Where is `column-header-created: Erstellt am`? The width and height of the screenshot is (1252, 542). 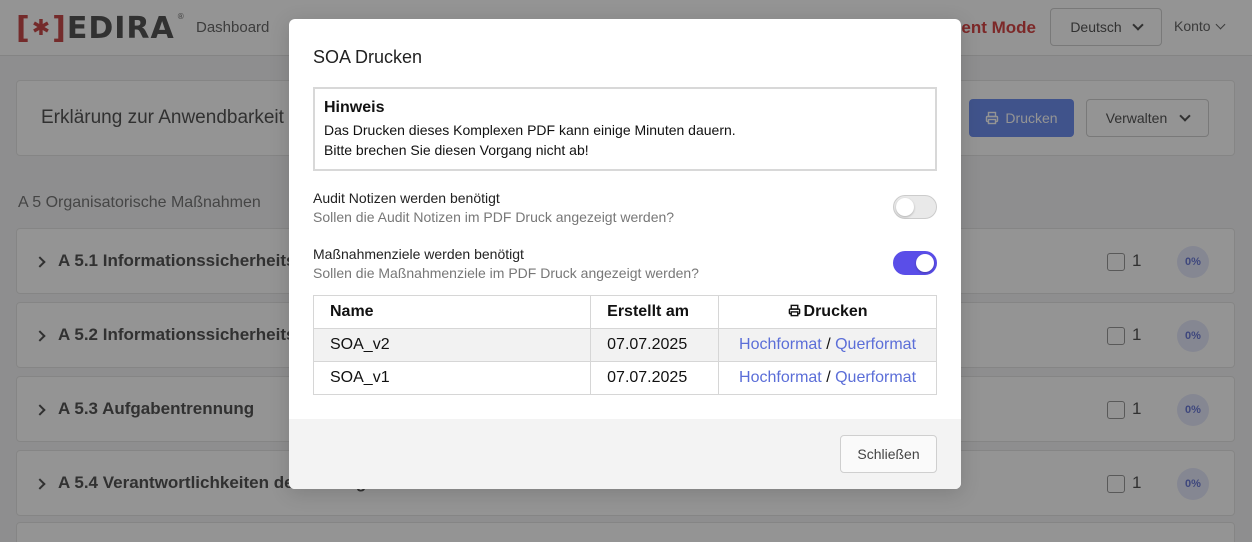
column-header-created: Erstellt am is located at coordinates (655, 312).